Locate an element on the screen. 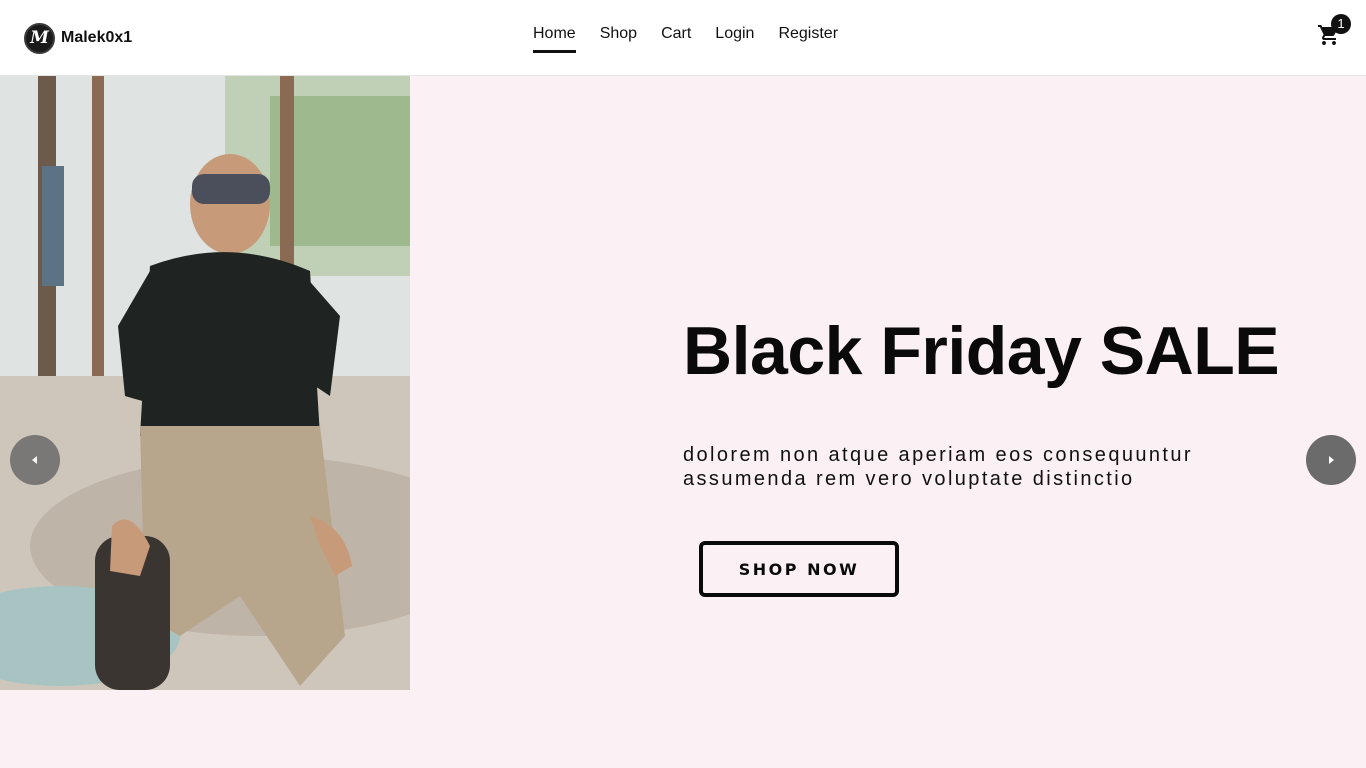 This screenshot has width=1366, height=768. logo-icon: M is located at coordinates (39, 38).